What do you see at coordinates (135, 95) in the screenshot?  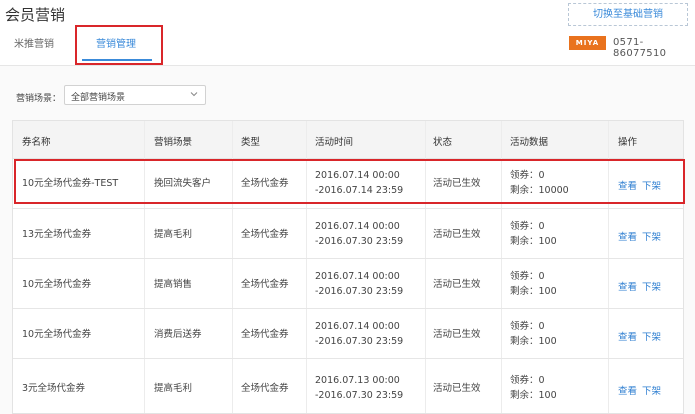 I see `scene-filter-select: 全部营销场景` at bounding box center [135, 95].